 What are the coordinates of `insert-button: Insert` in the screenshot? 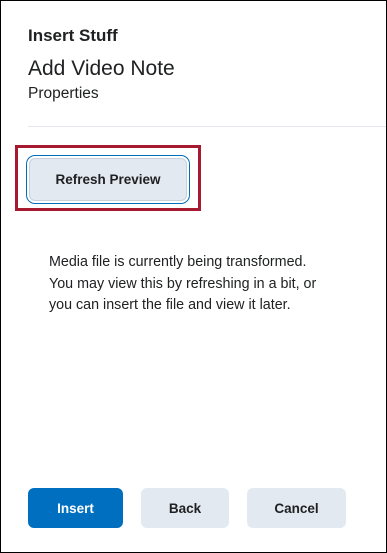 It's located at (75, 508).